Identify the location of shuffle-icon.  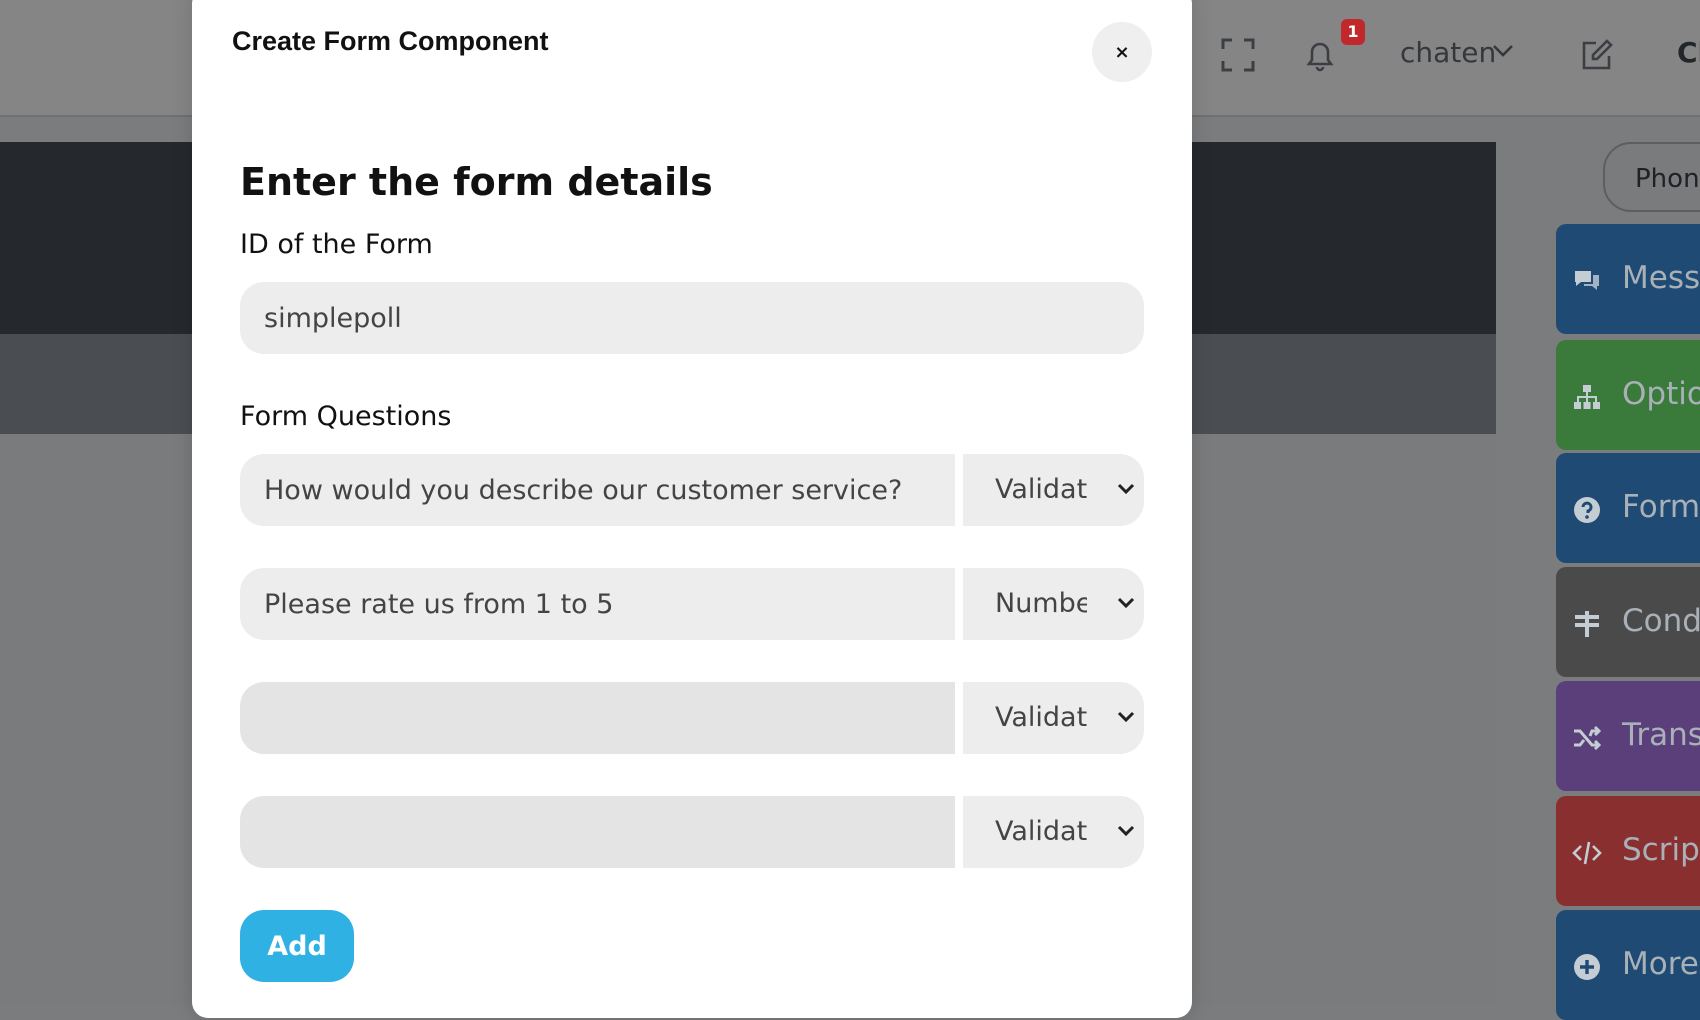
(1587, 738).